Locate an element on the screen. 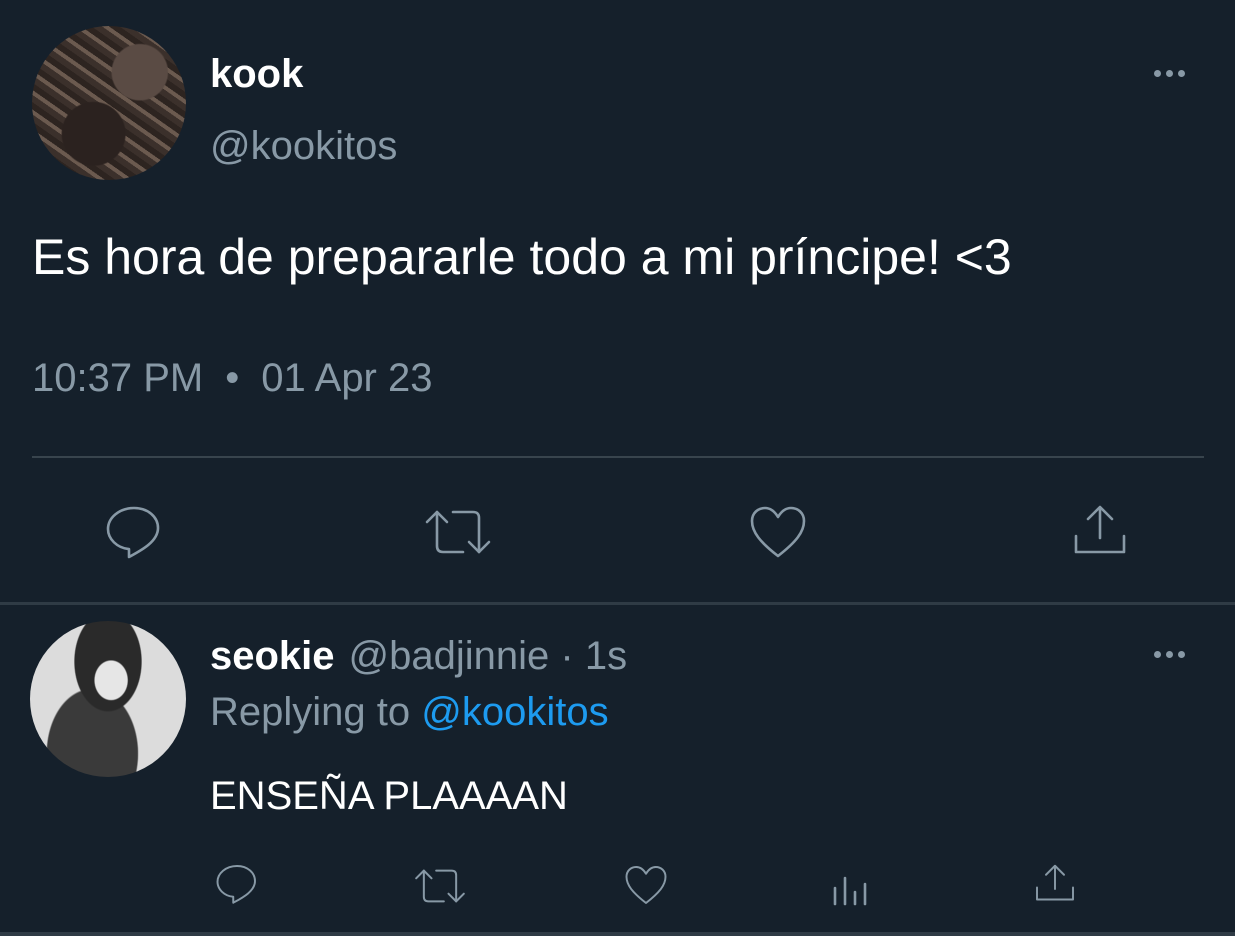 This screenshot has height=936, width=1235. reply-author-name: seokie is located at coordinates (272, 656).